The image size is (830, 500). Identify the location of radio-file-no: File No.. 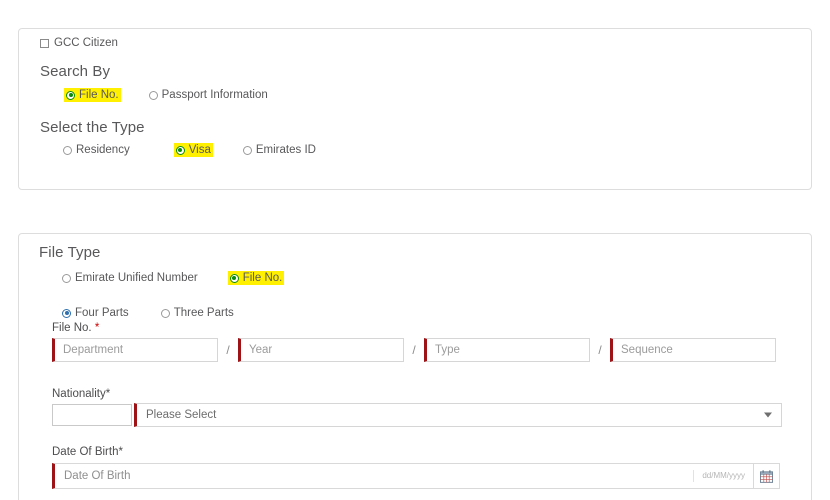
(256, 278).